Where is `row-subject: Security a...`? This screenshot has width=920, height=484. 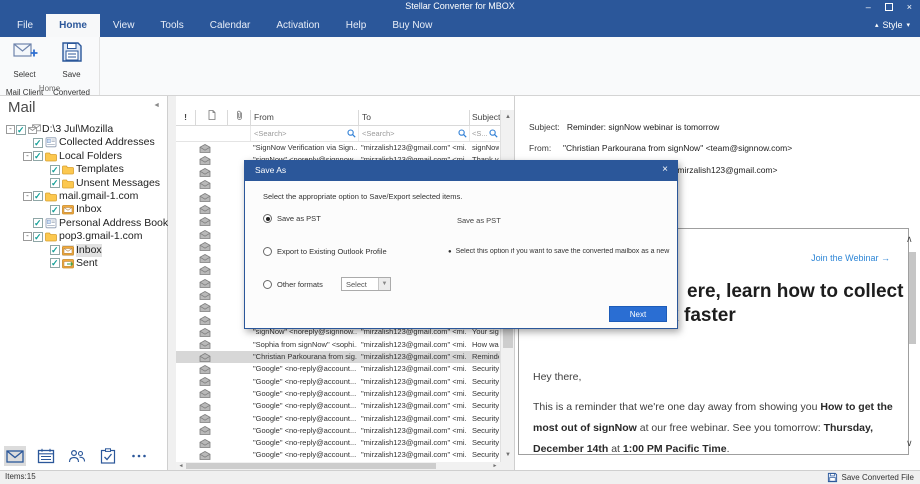
row-subject: Security a... is located at coordinates (485, 418).